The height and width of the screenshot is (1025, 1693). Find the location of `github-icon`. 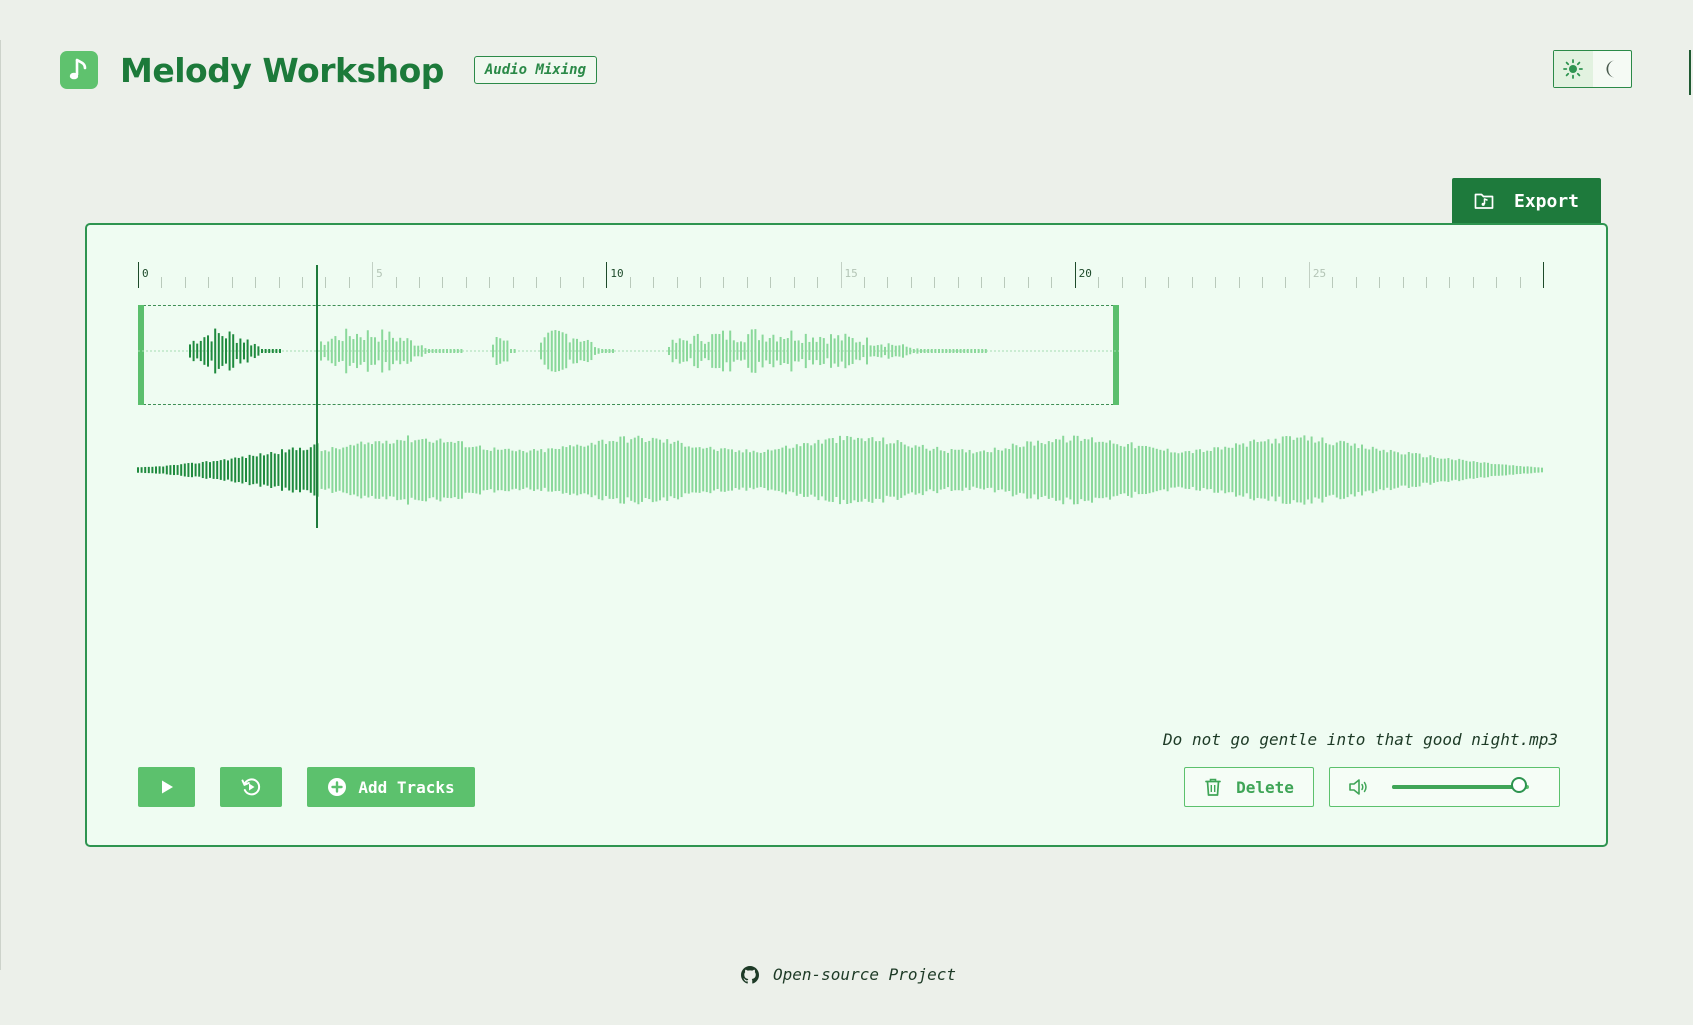

github-icon is located at coordinates (750, 974).